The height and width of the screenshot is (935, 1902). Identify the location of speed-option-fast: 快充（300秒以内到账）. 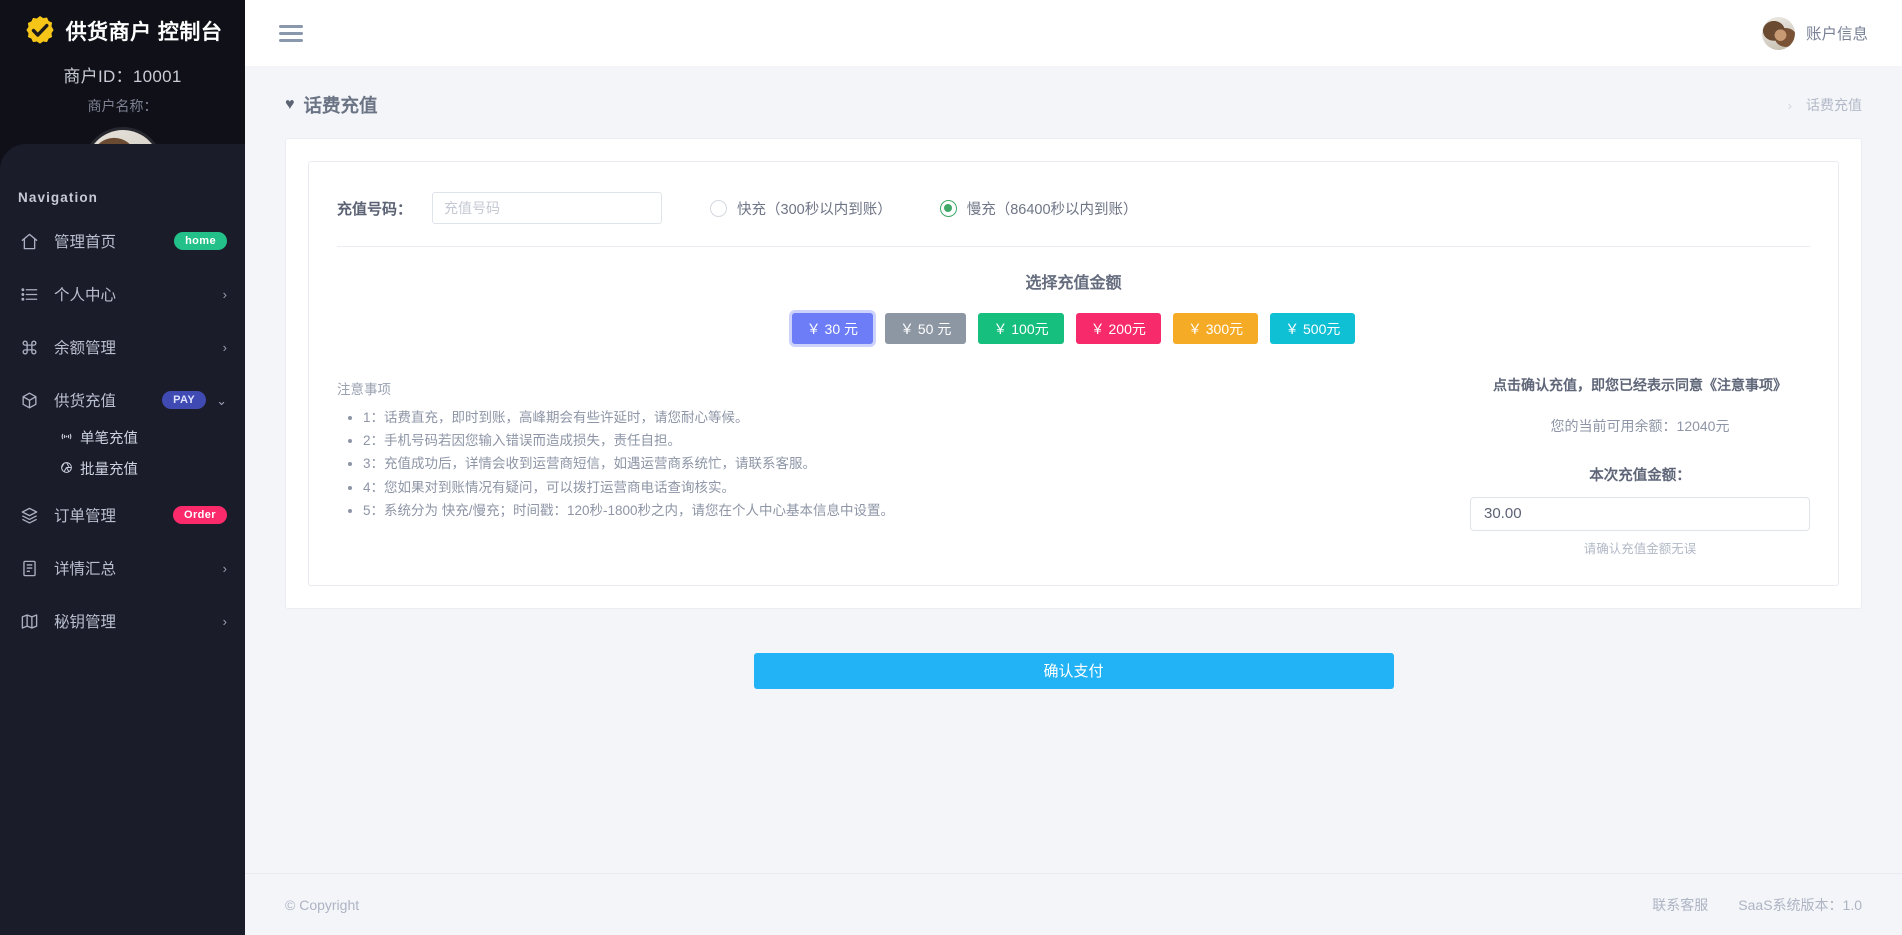
(801, 208).